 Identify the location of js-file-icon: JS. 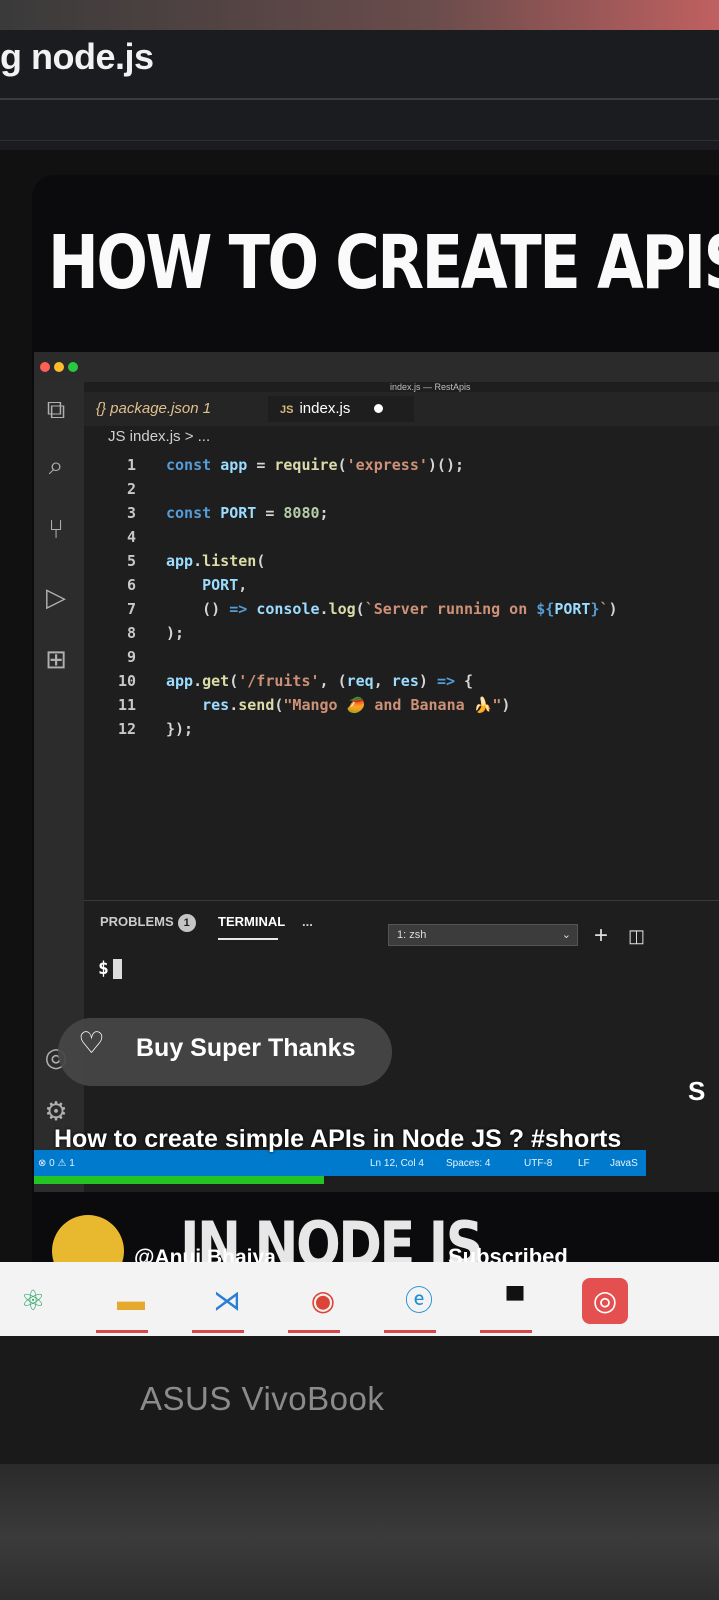
(287, 410).